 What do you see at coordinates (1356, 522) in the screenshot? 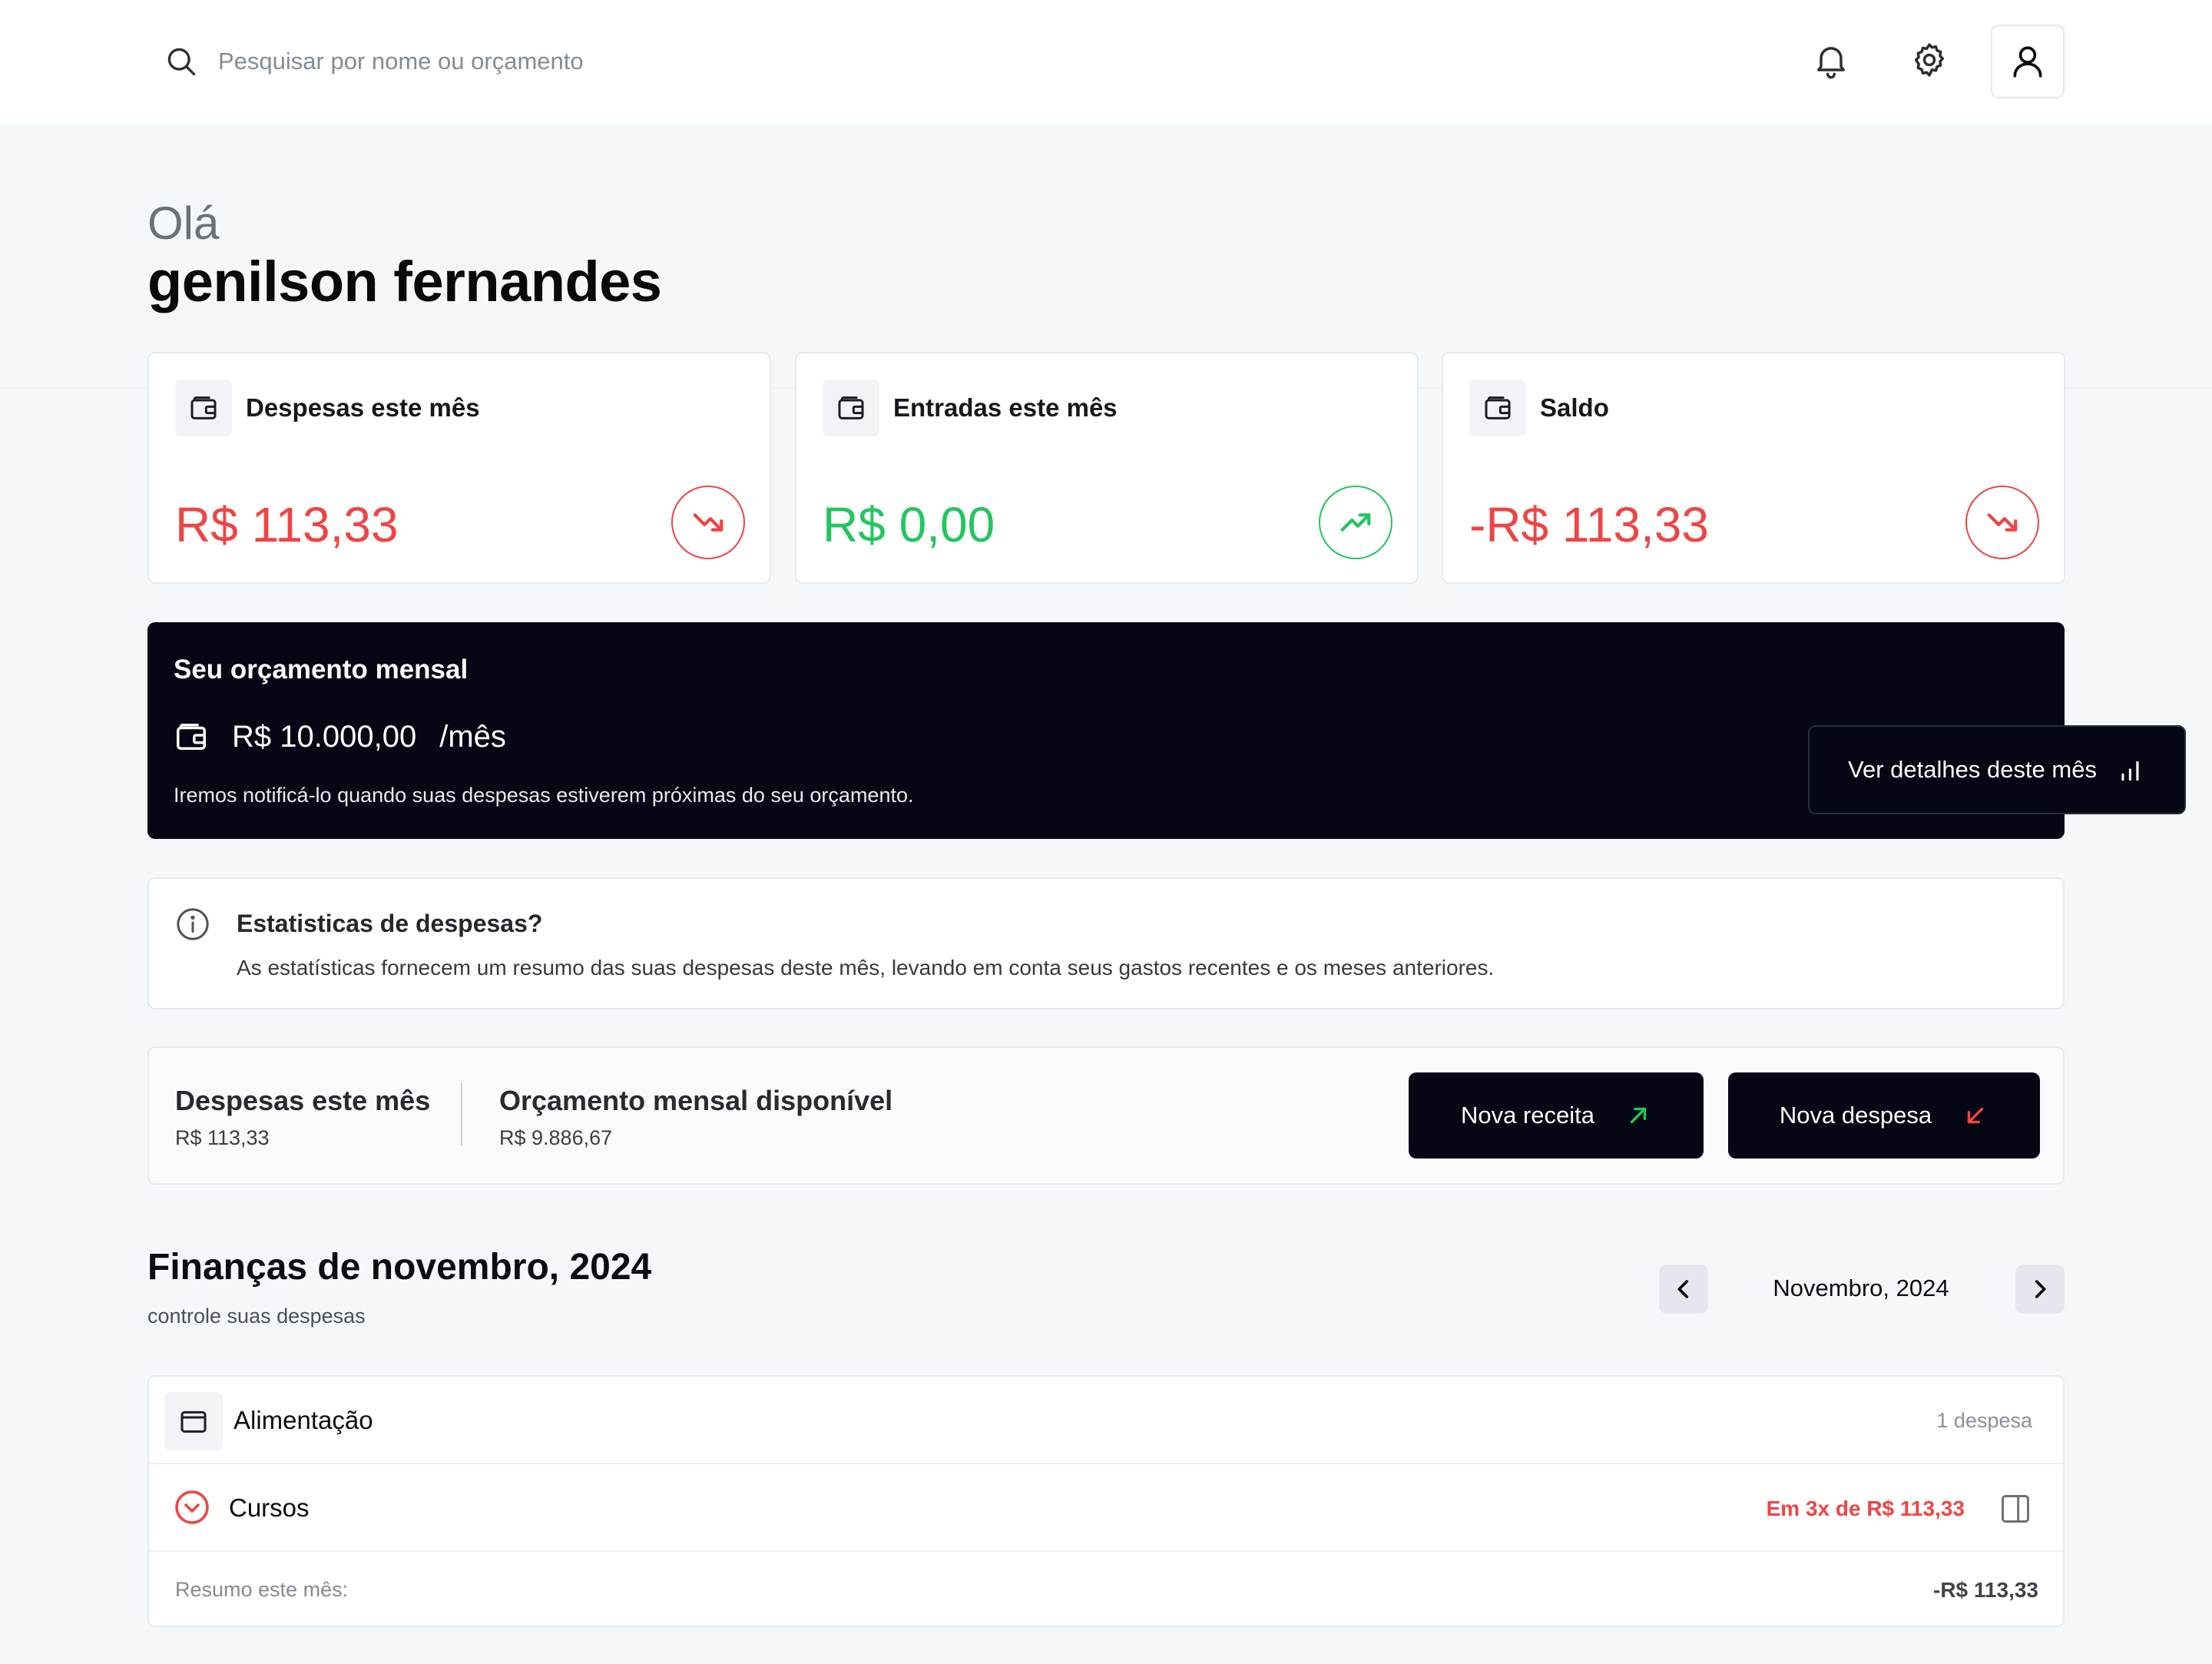
I see `trend-up-icon` at bounding box center [1356, 522].